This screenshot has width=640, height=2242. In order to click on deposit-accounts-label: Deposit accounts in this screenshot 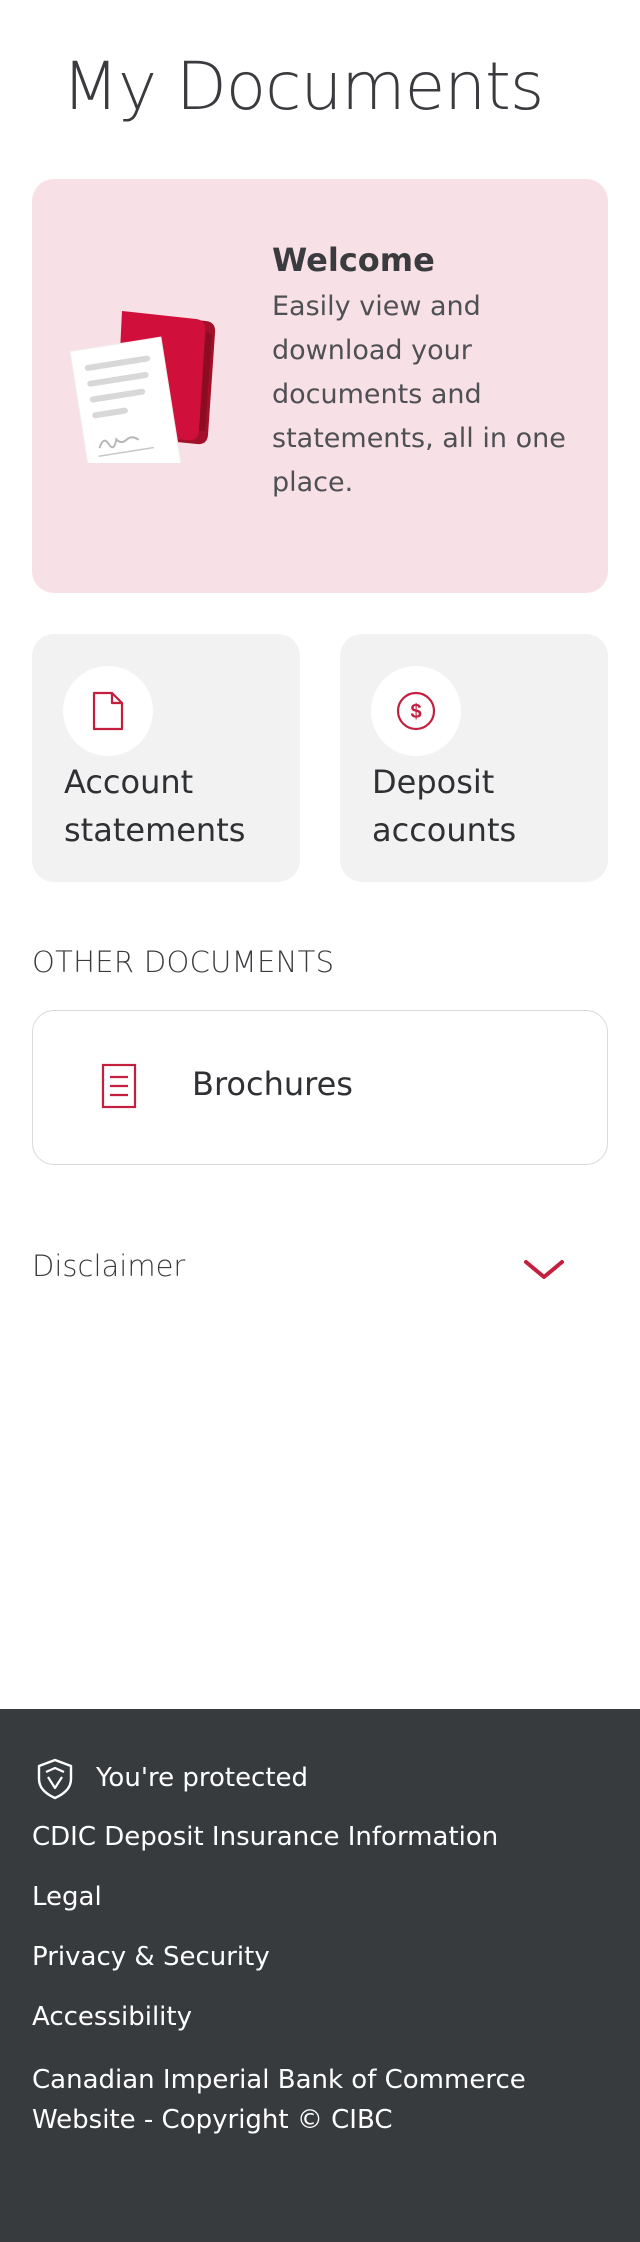, I will do `click(444, 806)`.